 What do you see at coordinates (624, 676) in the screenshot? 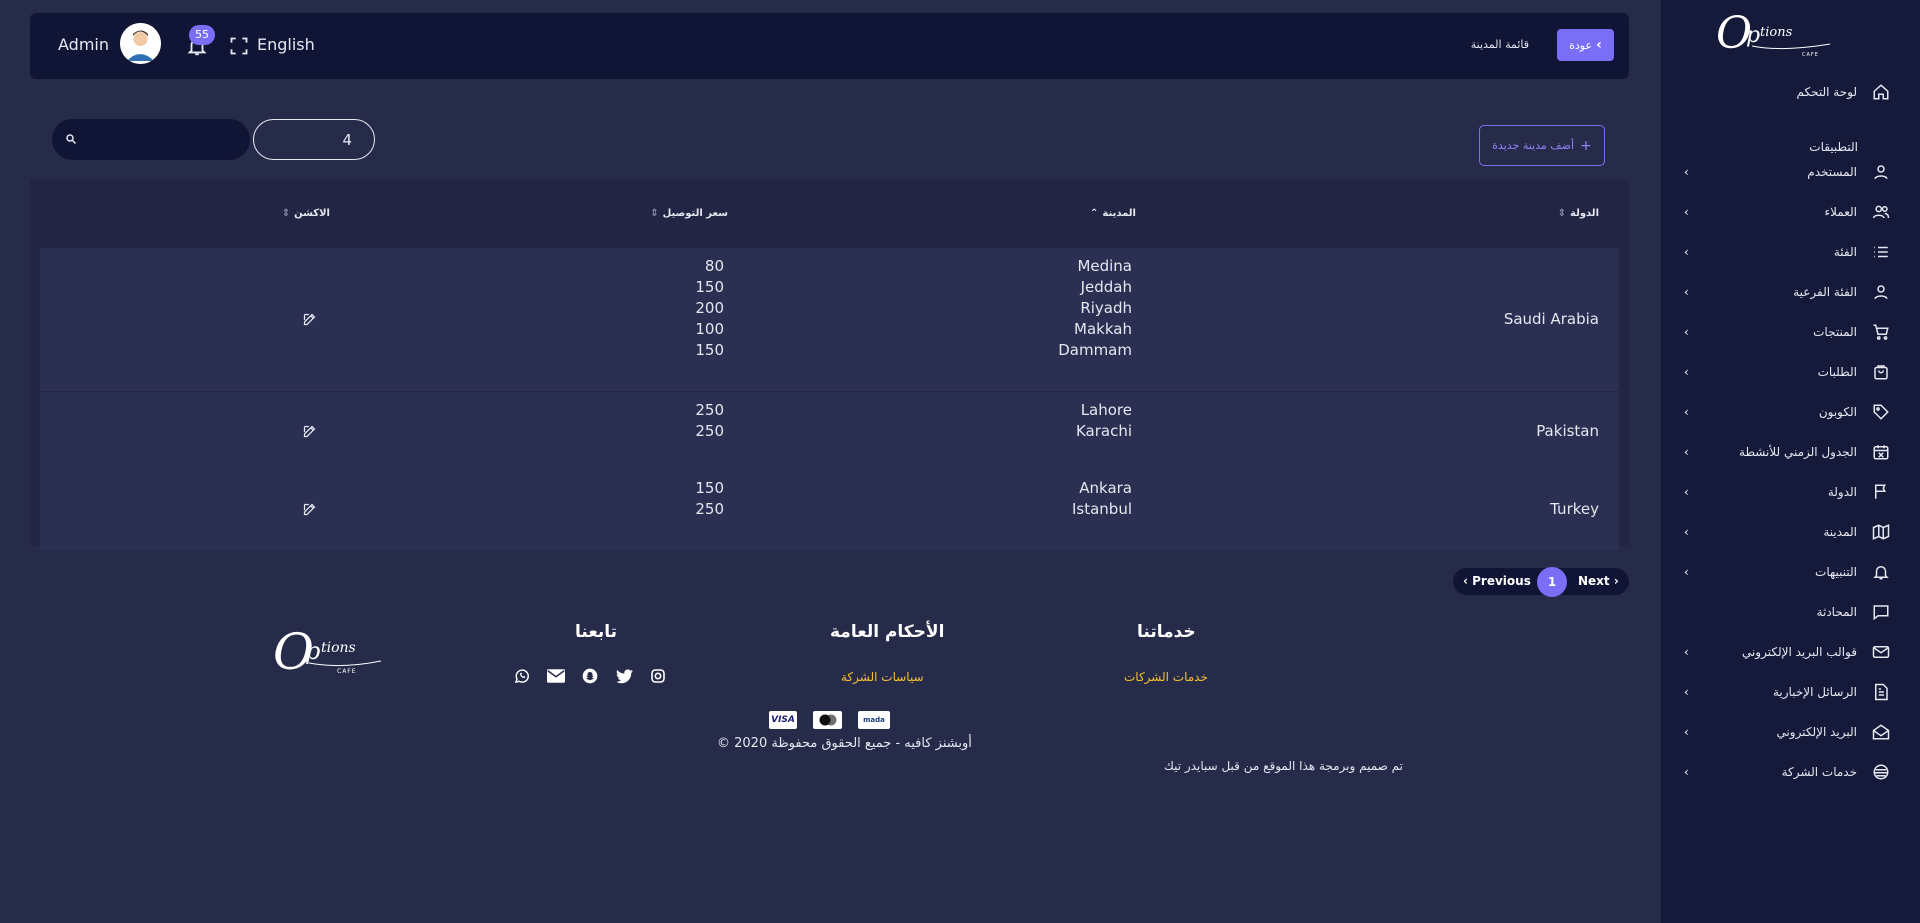
I see `twitter-icon` at bounding box center [624, 676].